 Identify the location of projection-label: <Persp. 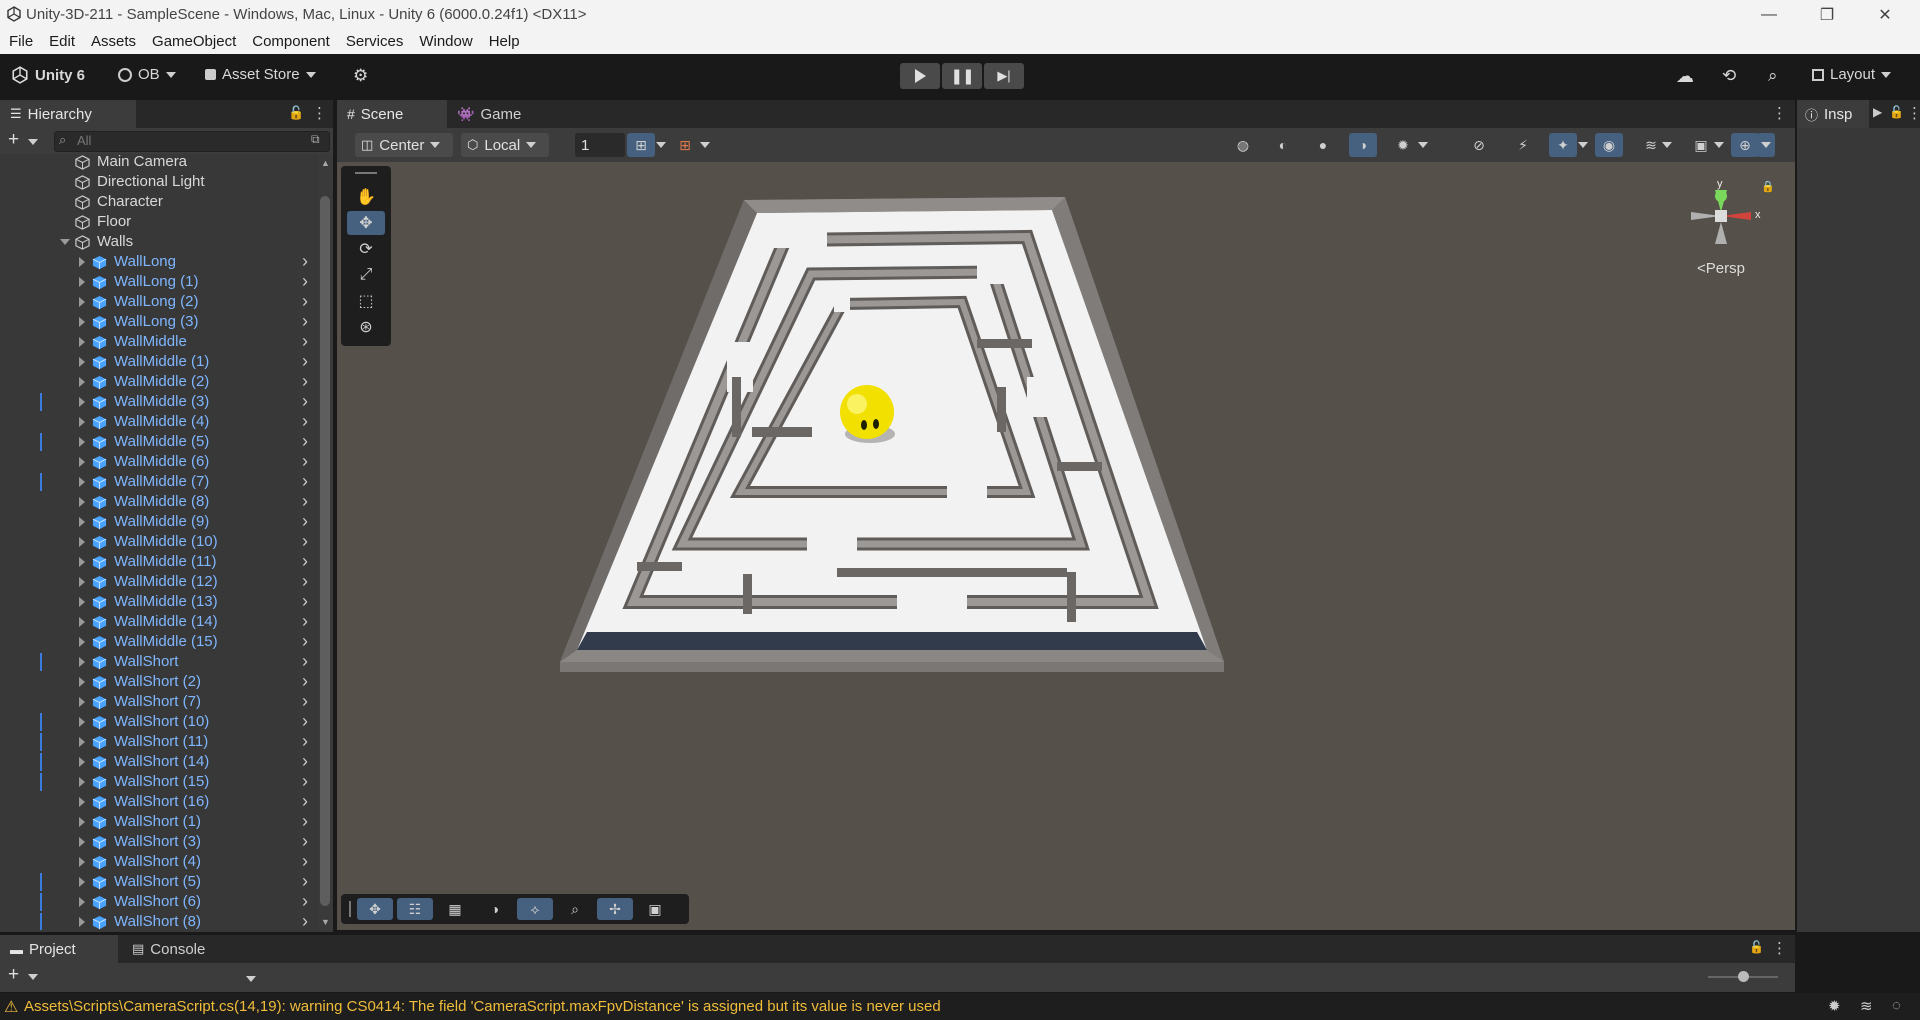
(1721, 268).